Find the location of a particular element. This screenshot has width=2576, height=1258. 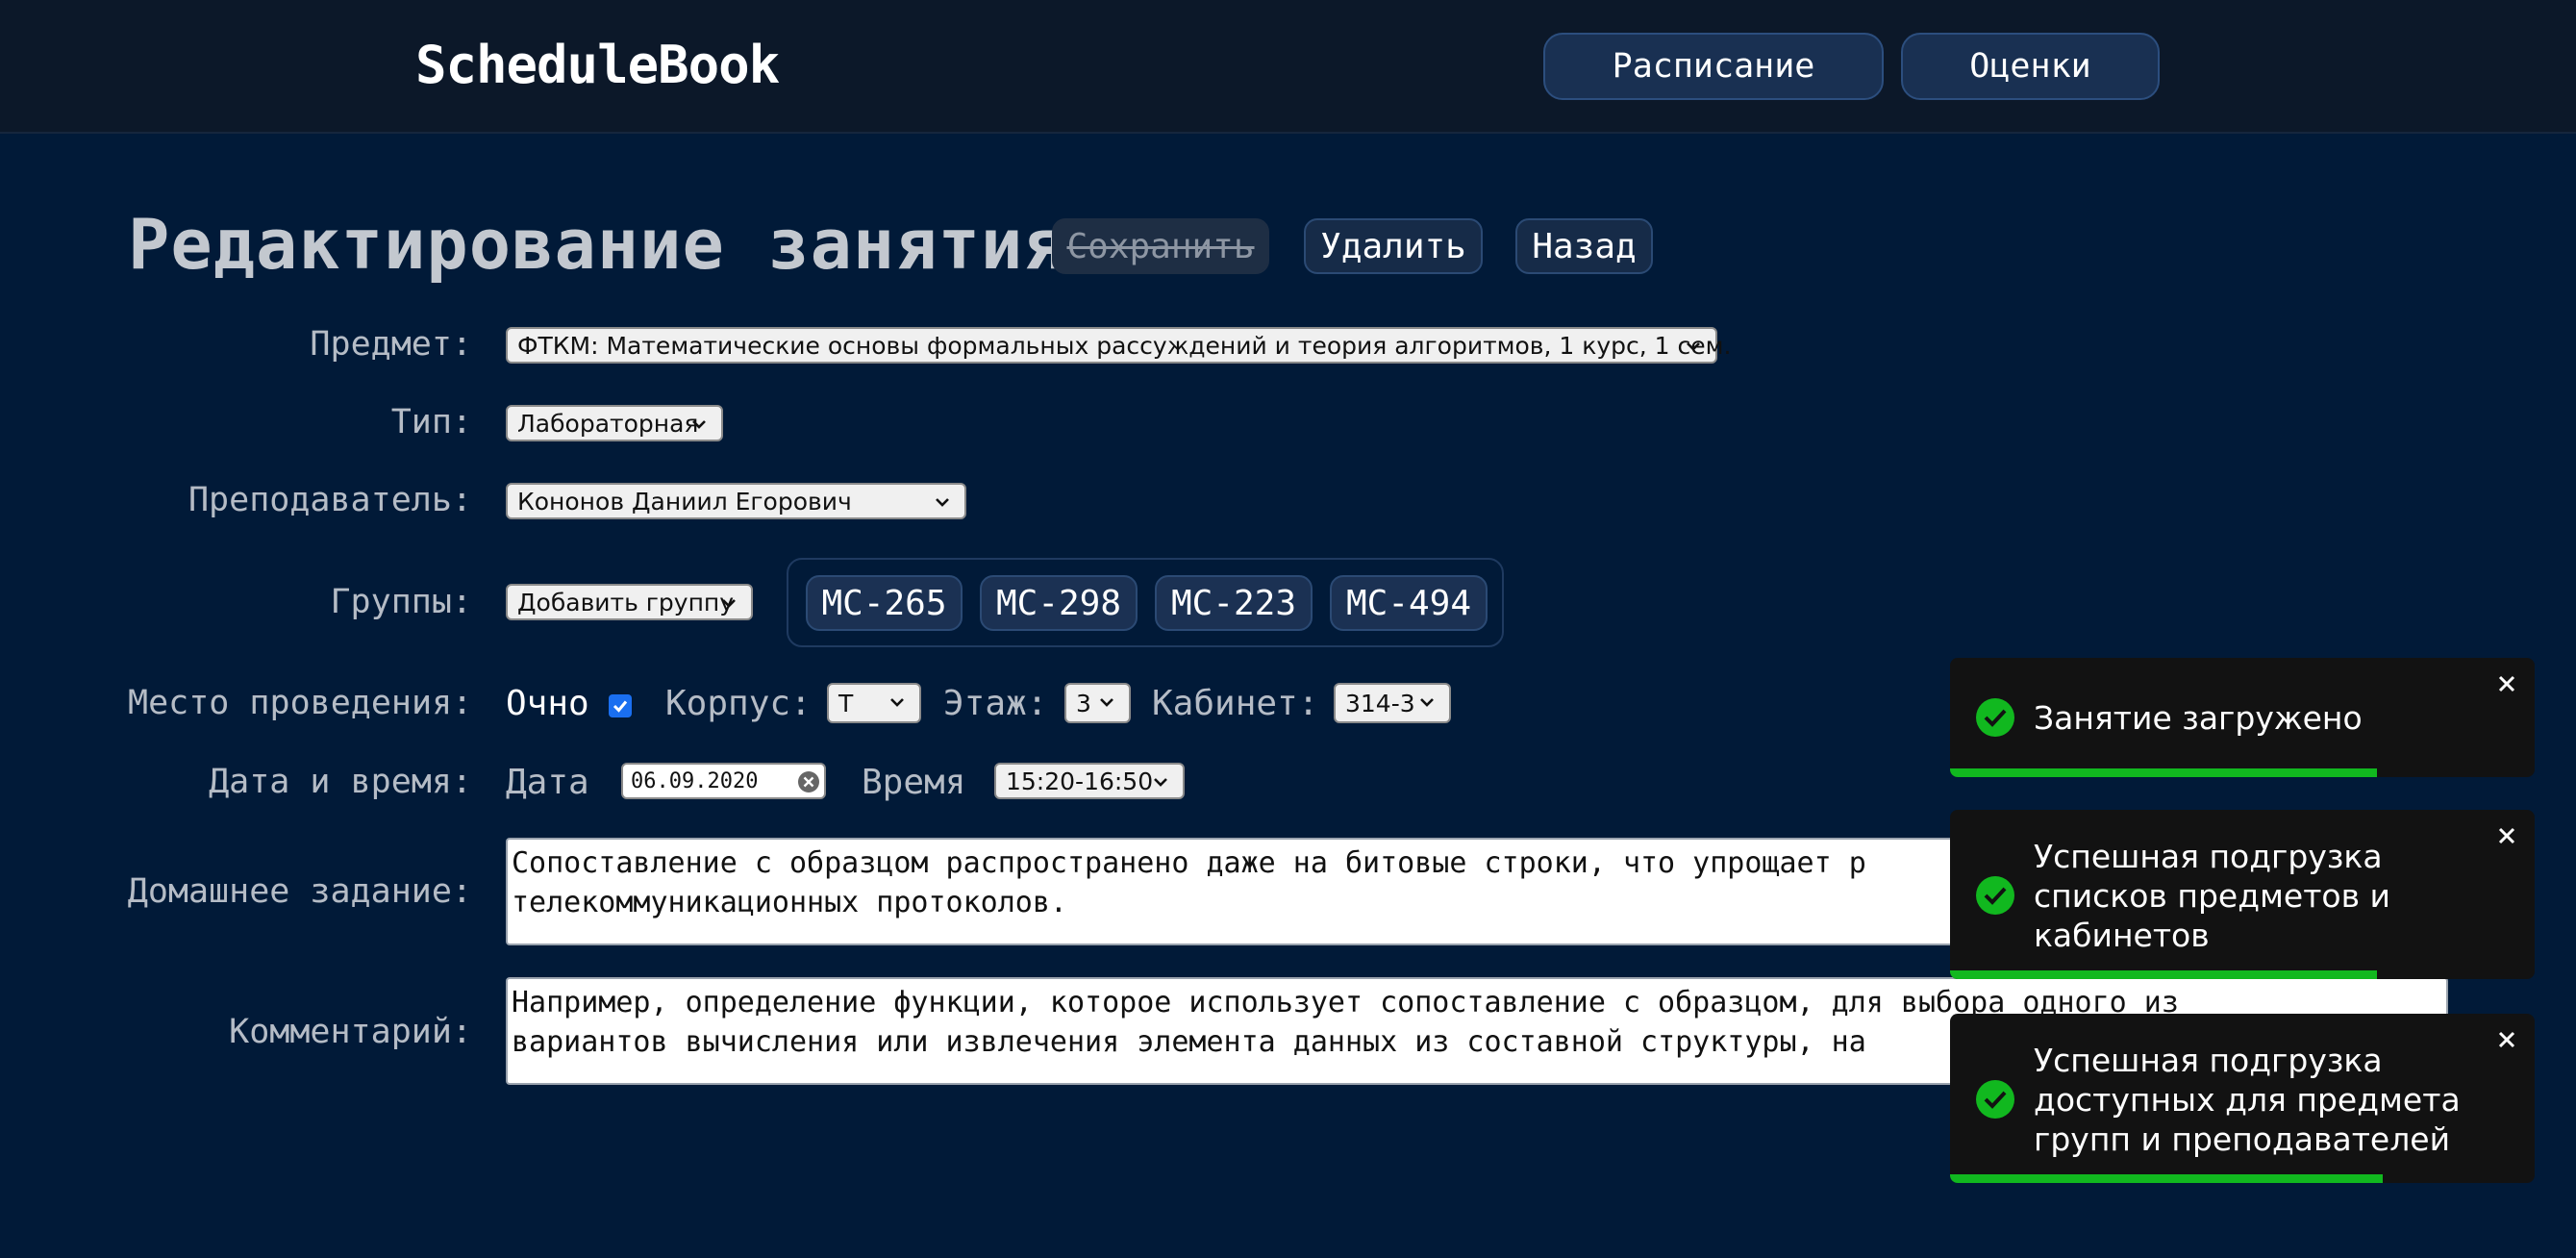

place-label: Место проведения: is located at coordinates (300, 703).